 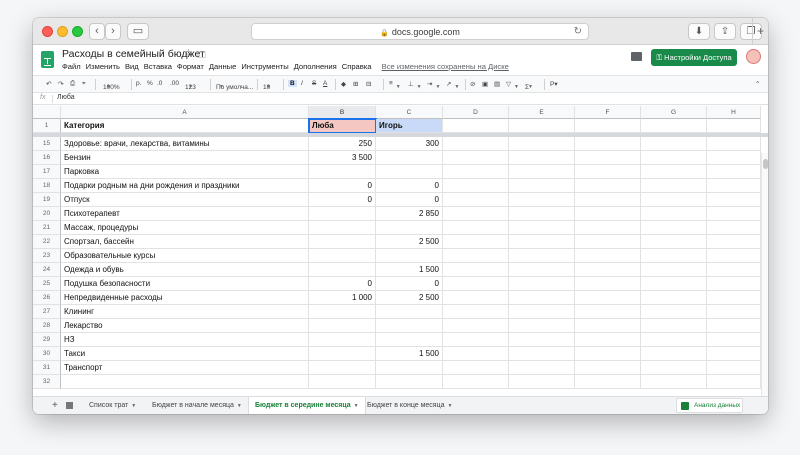 I want to click on input-tools-icon: Р▾, so click(x=554, y=84).